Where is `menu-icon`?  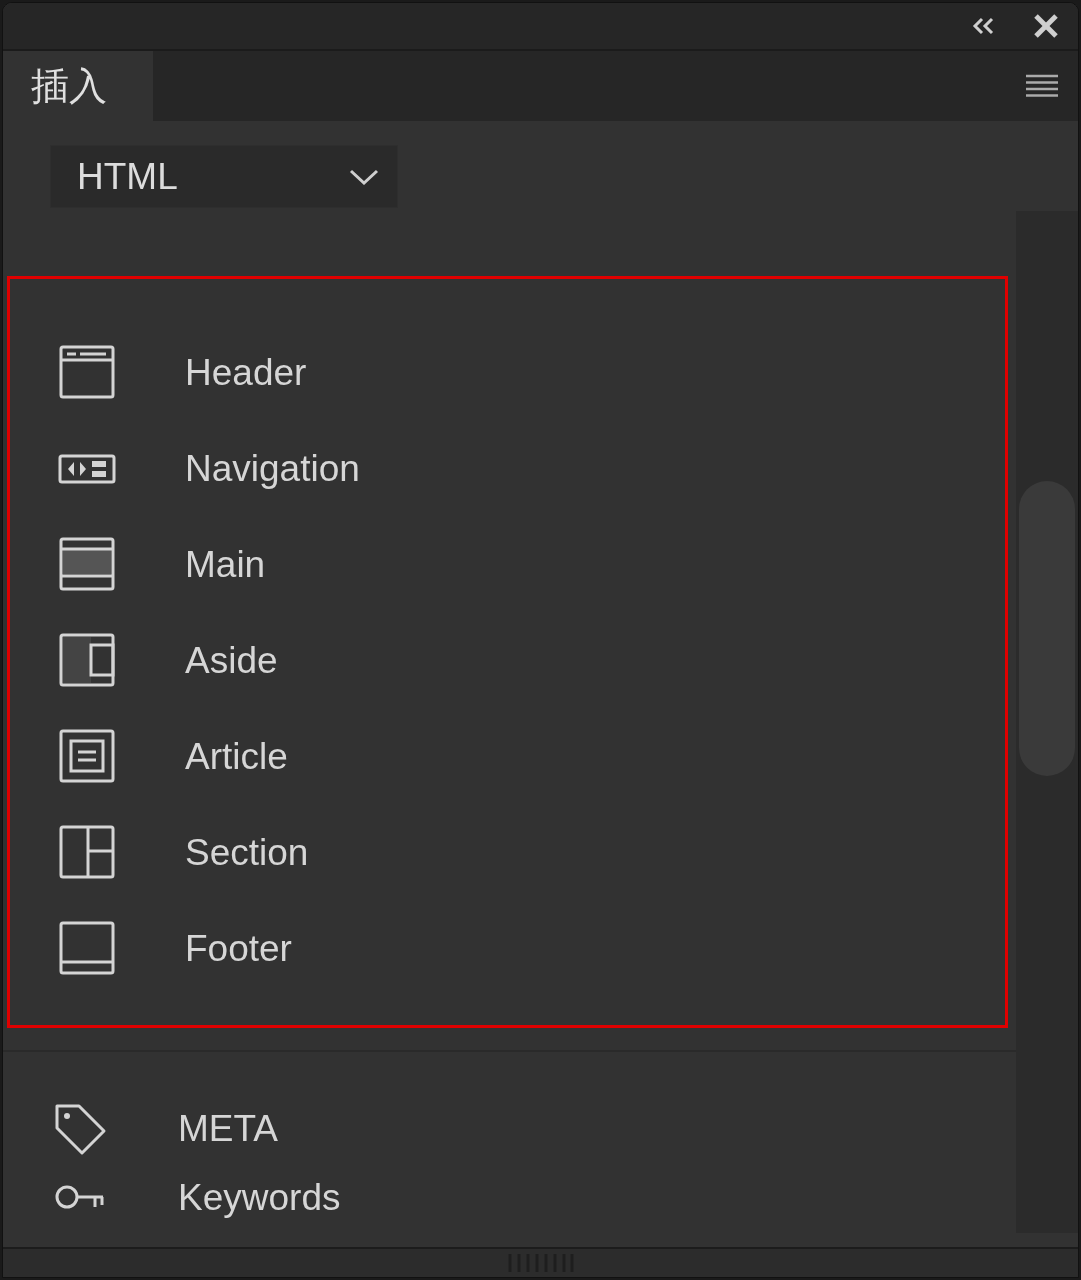 menu-icon is located at coordinates (1042, 86).